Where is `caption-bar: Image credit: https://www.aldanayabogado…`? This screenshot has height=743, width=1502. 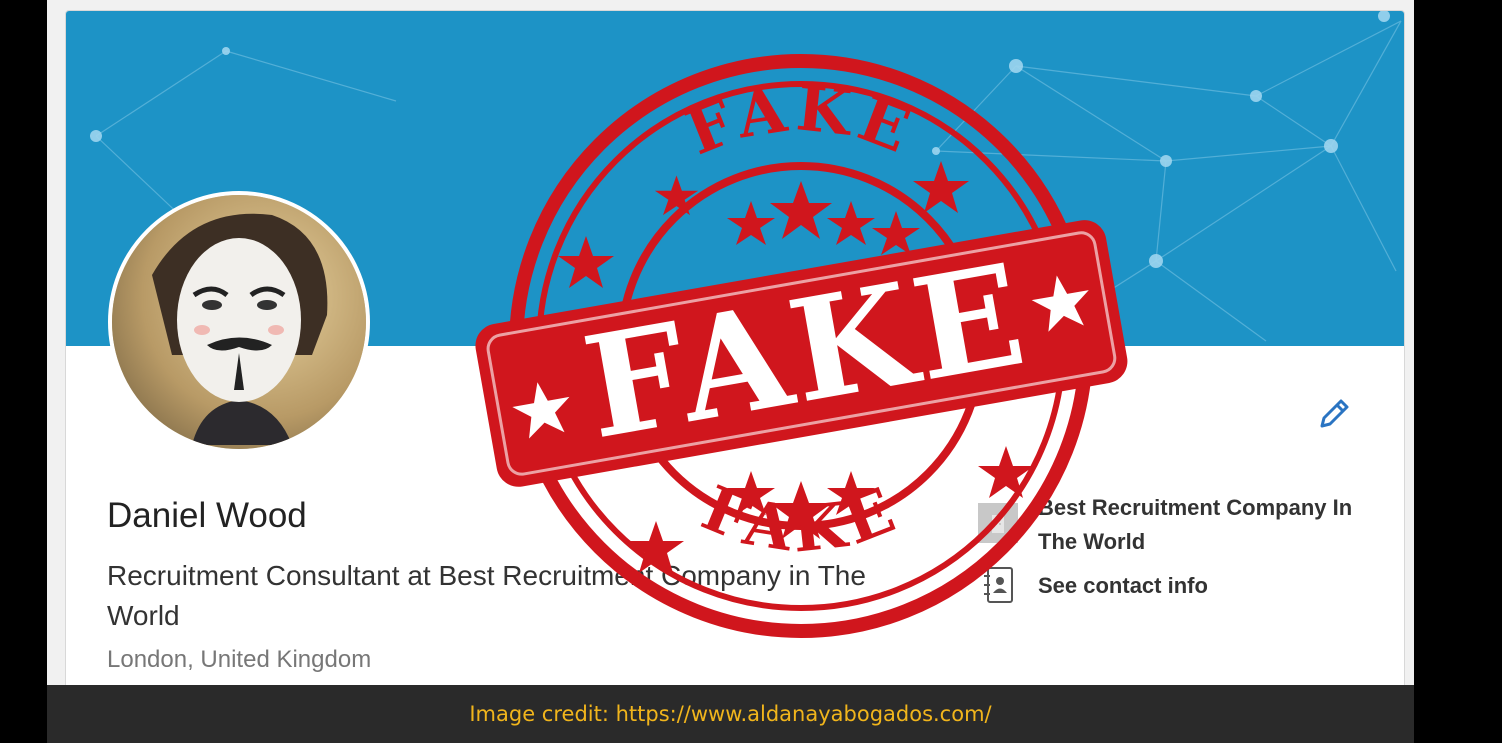 caption-bar: Image credit: https://www.aldanayabogado… is located at coordinates (730, 714).